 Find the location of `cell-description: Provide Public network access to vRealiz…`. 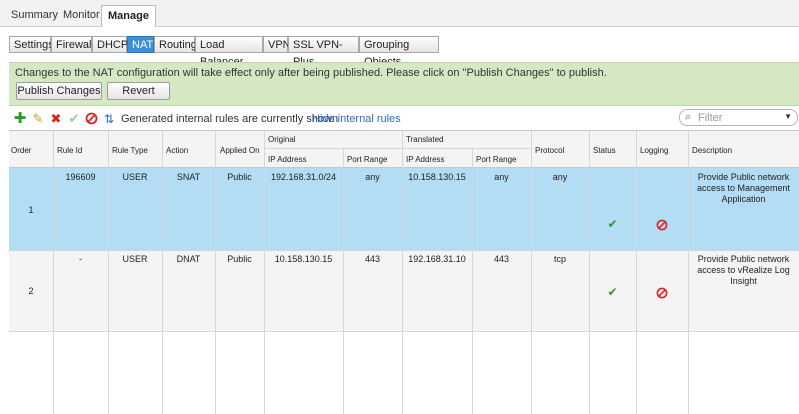

cell-description: Provide Public network access to vRealiz… is located at coordinates (743, 270).